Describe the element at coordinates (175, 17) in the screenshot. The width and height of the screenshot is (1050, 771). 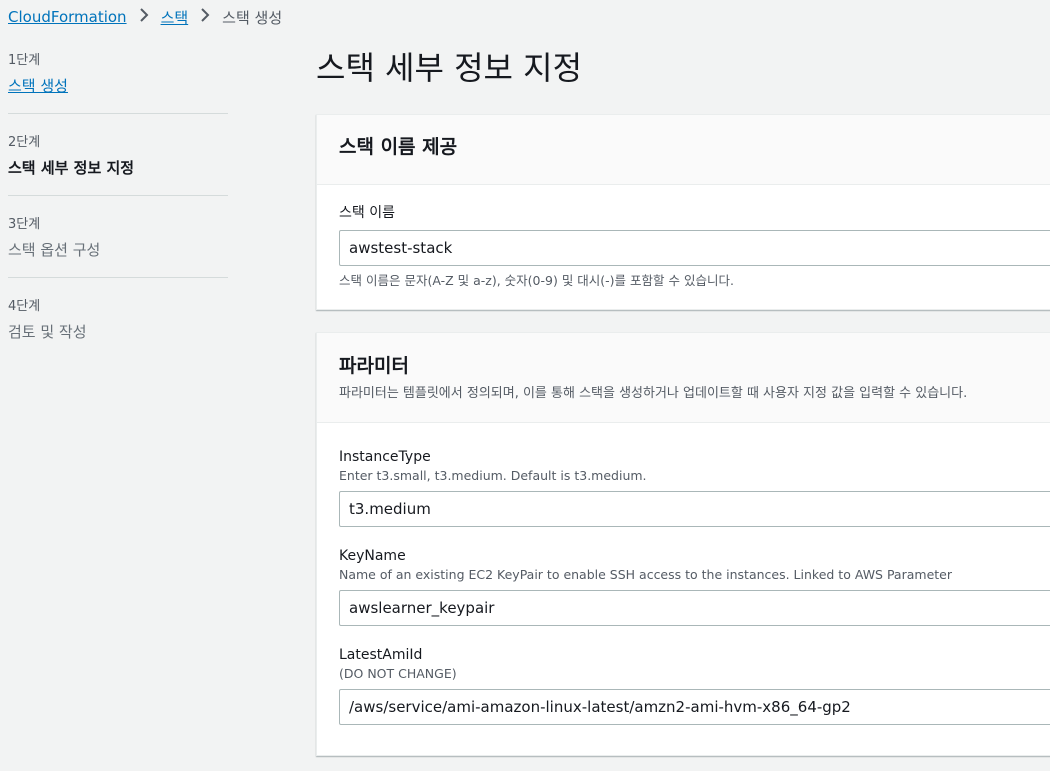
I see `breadcrumb-stacks-link: 스택` at that location.